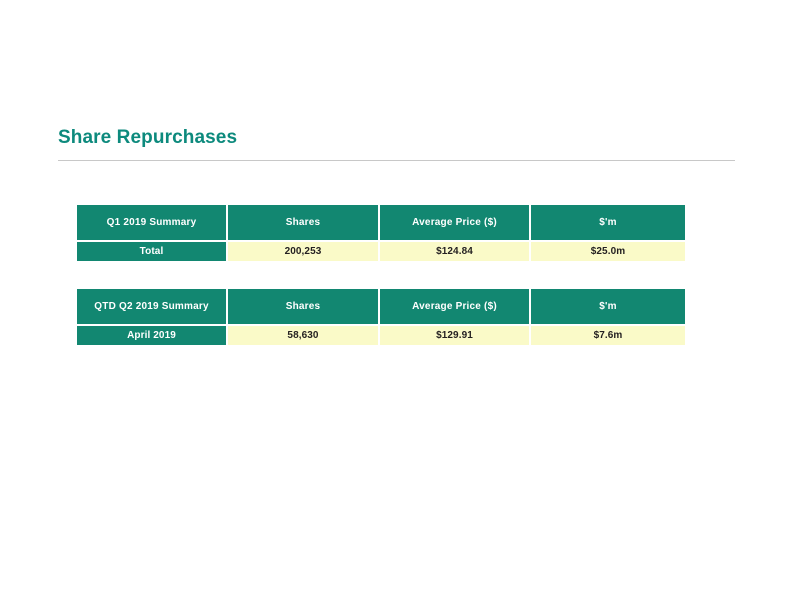 The width and height of the screenshot is (792, 612). Describe the element at coordinates (152, 251) in the screenshot. I see `row-label-total: Total` at that location.